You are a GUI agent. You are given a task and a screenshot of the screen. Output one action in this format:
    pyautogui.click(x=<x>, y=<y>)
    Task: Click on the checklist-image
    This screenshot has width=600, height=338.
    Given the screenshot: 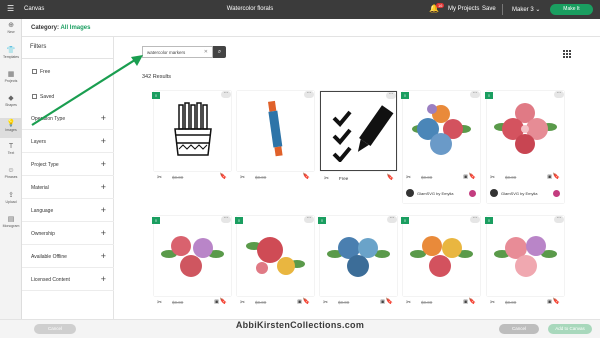 What is the action you would take?
    pyautogui.click(x=363, y=133)
    